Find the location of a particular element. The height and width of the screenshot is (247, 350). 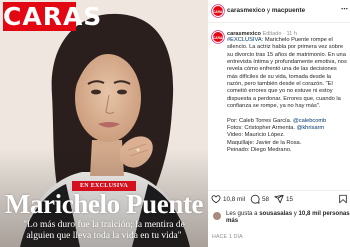

comment-count: 58 is located at coordinates (266, 199).